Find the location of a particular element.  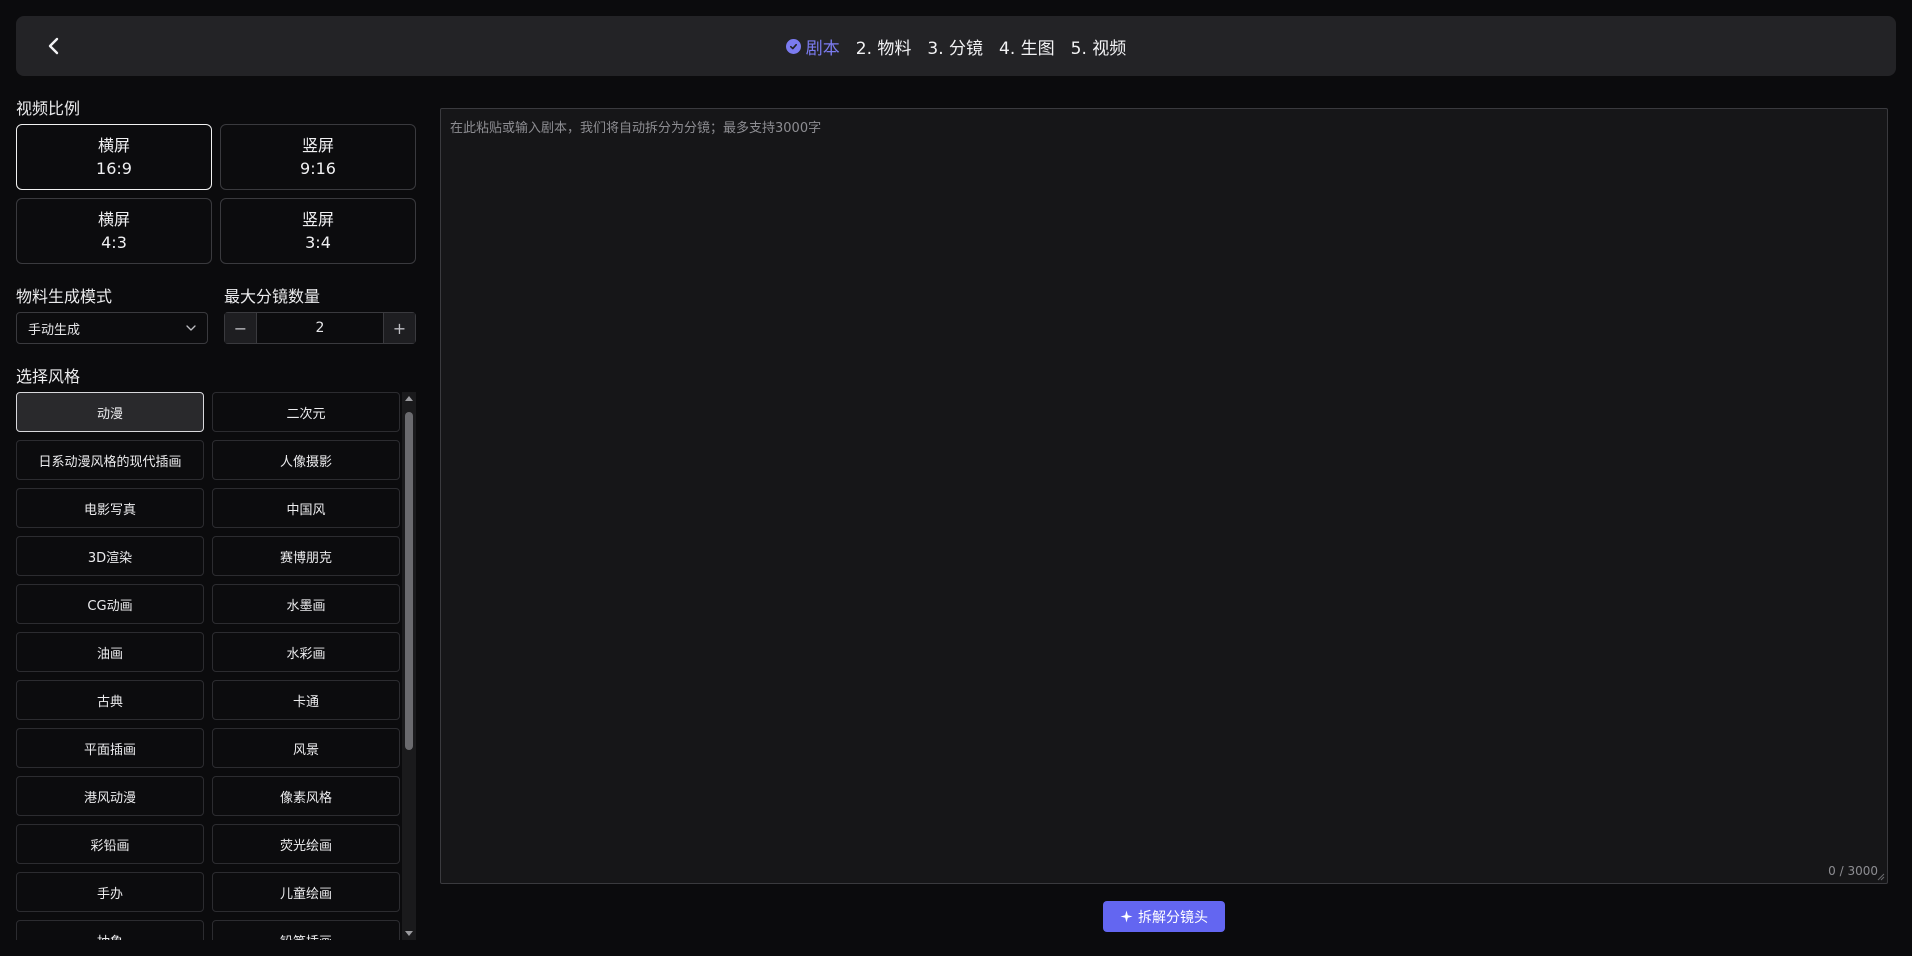

ratio-value: 16:9 is located at coordinates (114, 168).